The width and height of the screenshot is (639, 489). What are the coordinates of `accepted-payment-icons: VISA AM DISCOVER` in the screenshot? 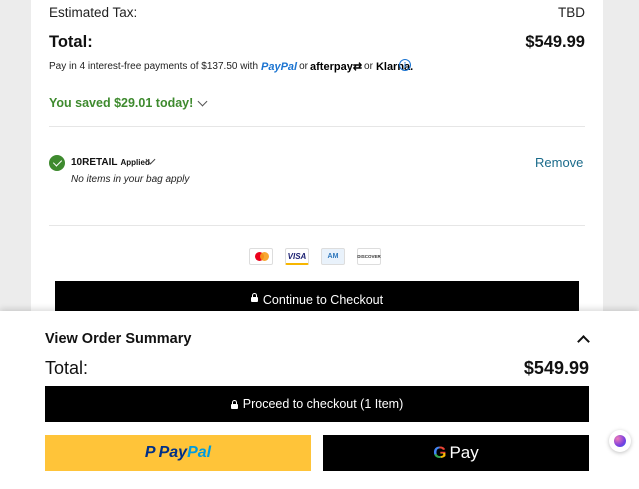 It's located at (315, 256).